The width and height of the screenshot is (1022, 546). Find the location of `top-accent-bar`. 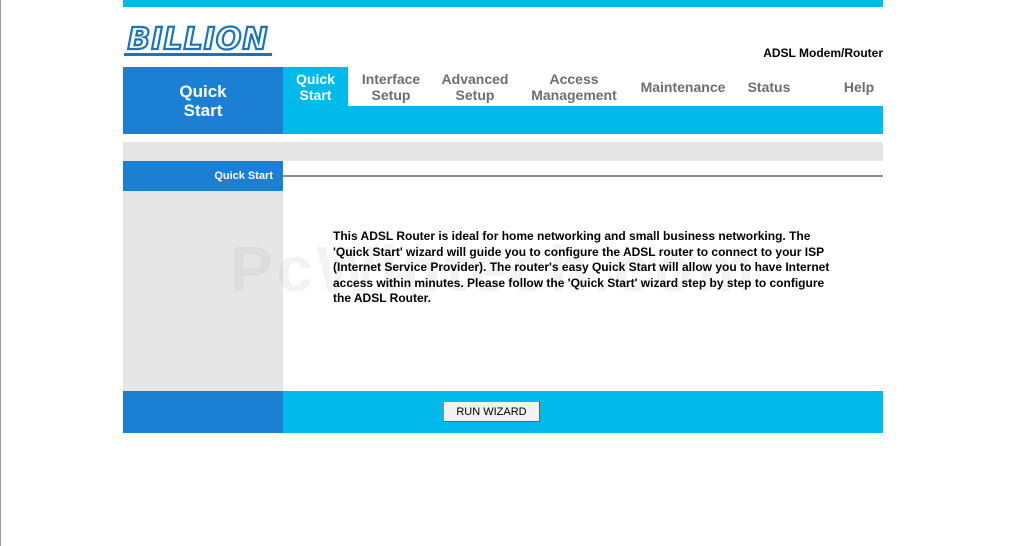

top-accent-bar is located at coordinates (503, 3).